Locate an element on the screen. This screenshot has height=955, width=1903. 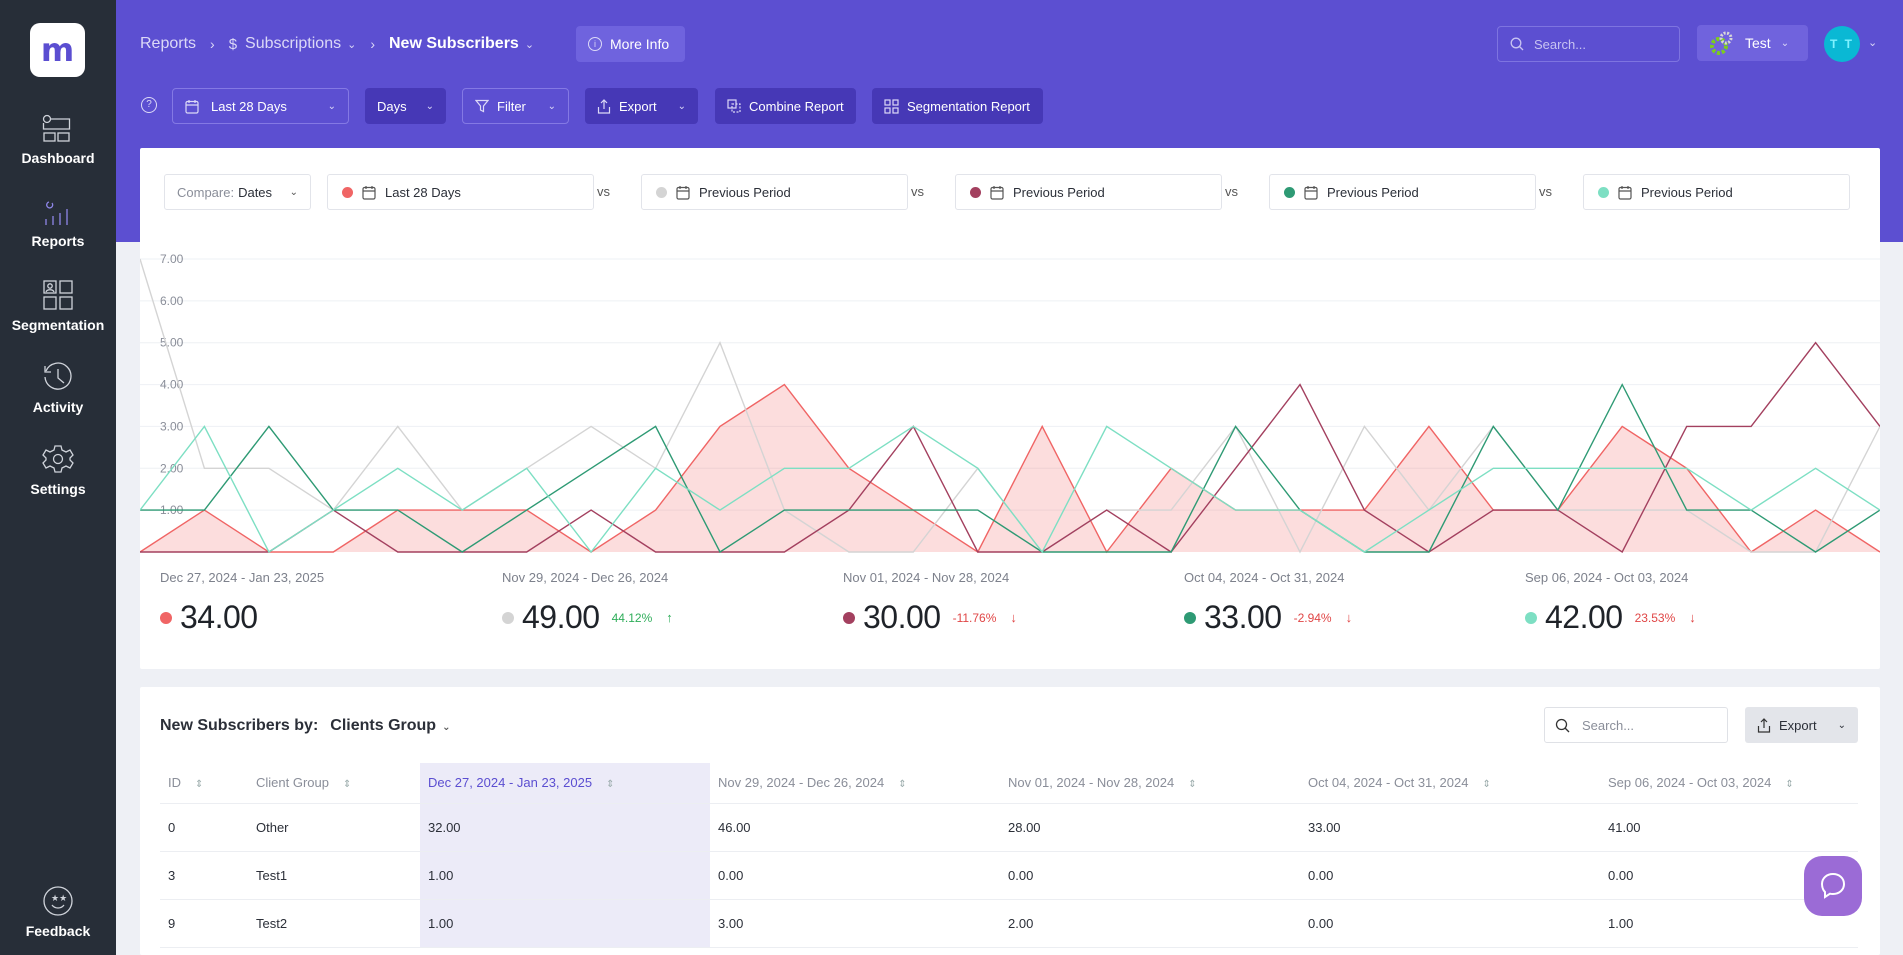
sidebar-item-segmentation: Segmentation is located at coordinates (58, 306).